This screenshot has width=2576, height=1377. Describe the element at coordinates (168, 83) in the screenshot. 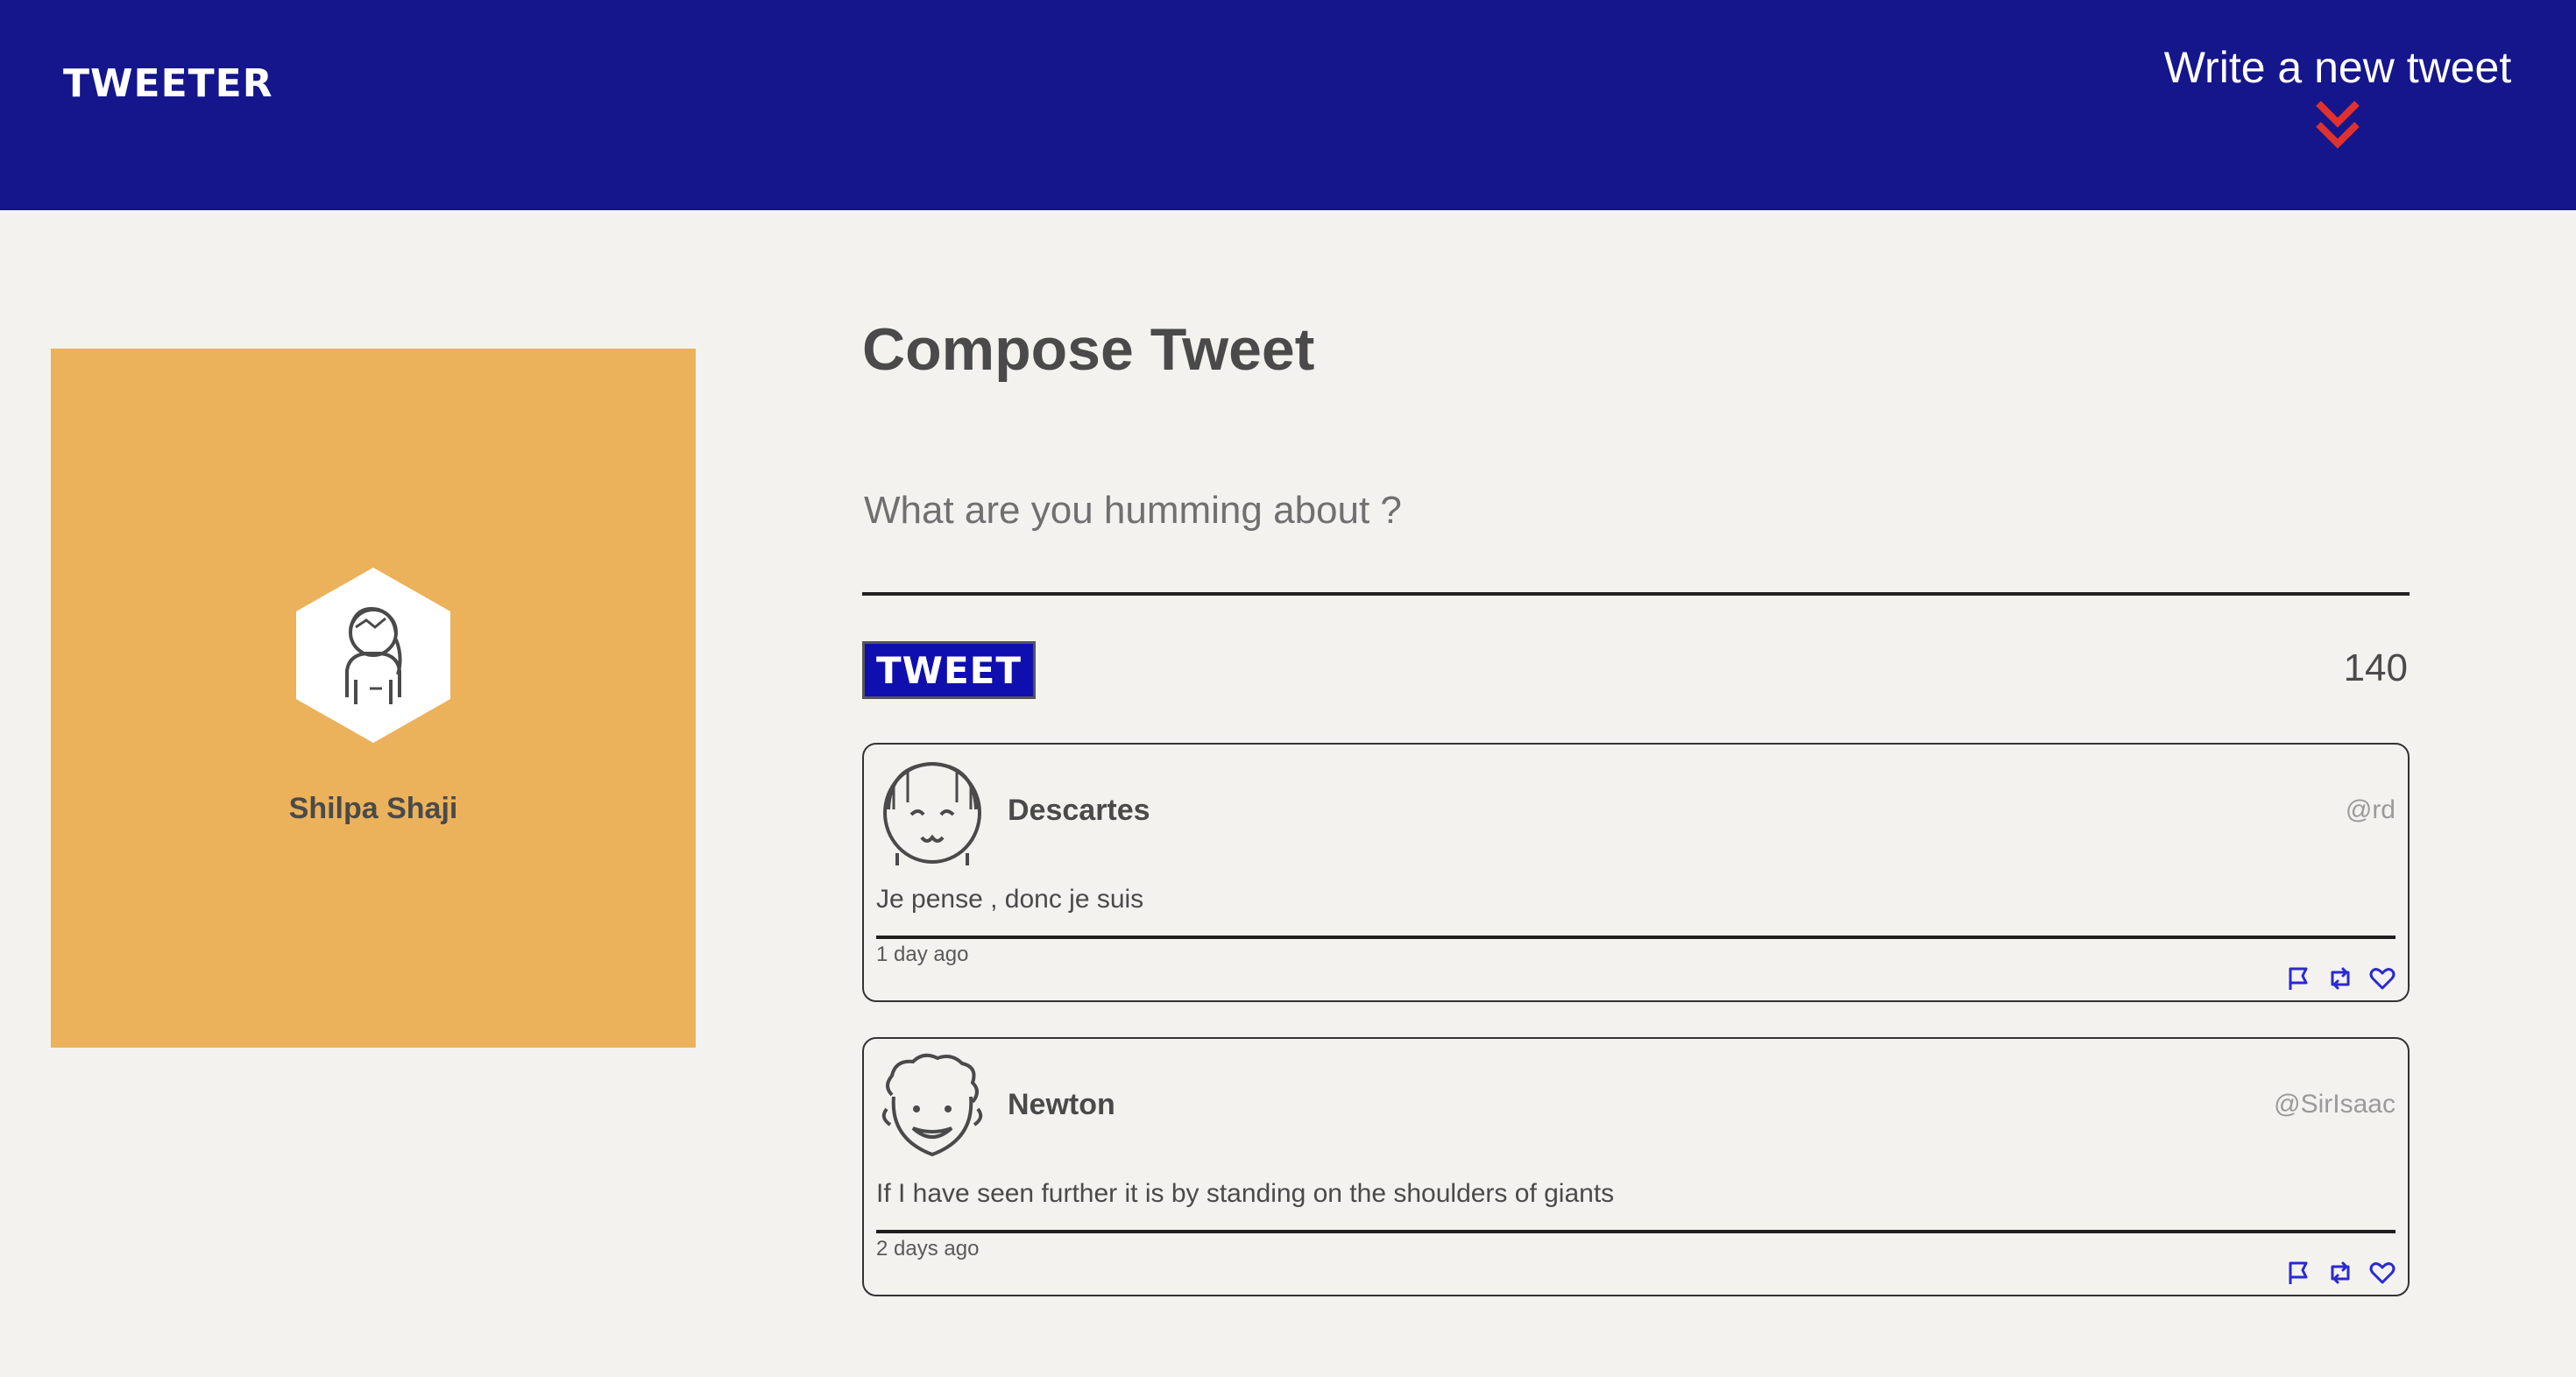

I see `brand-logo: TWEETER` at that location.